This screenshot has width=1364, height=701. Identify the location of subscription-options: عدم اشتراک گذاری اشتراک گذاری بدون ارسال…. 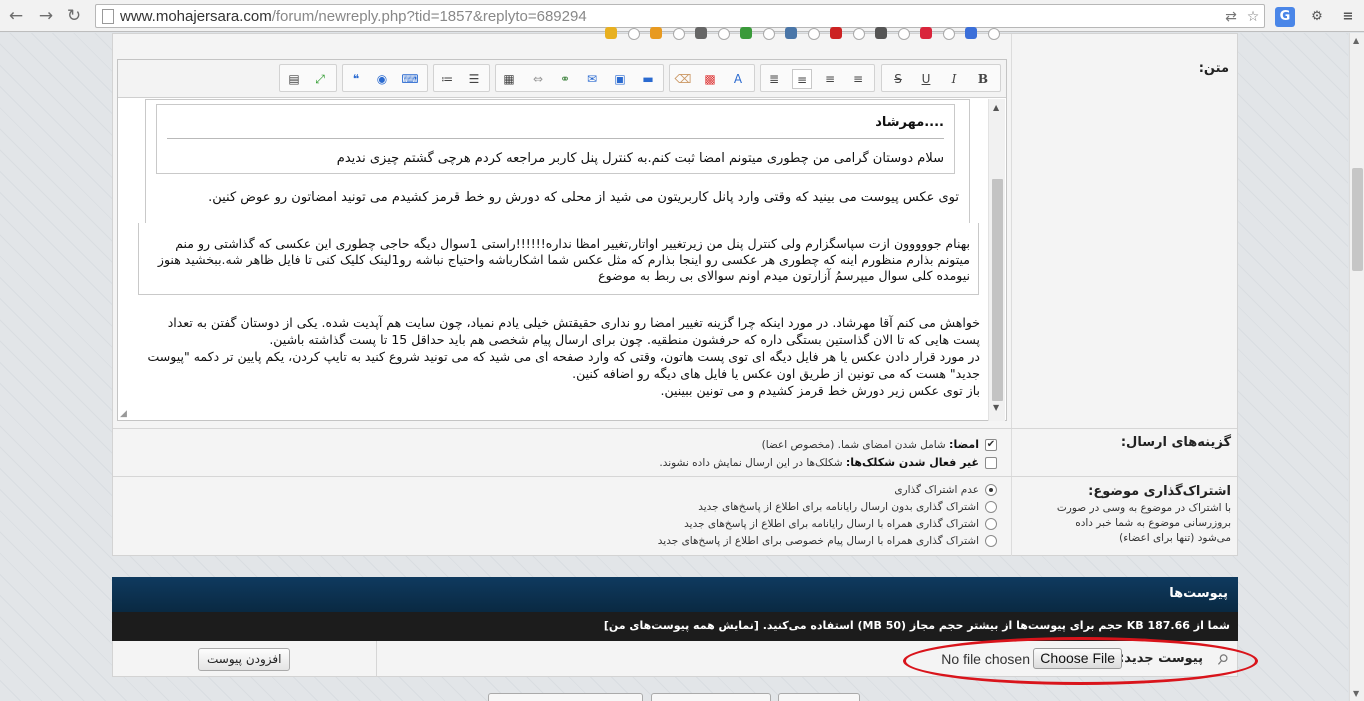
(562, 519).